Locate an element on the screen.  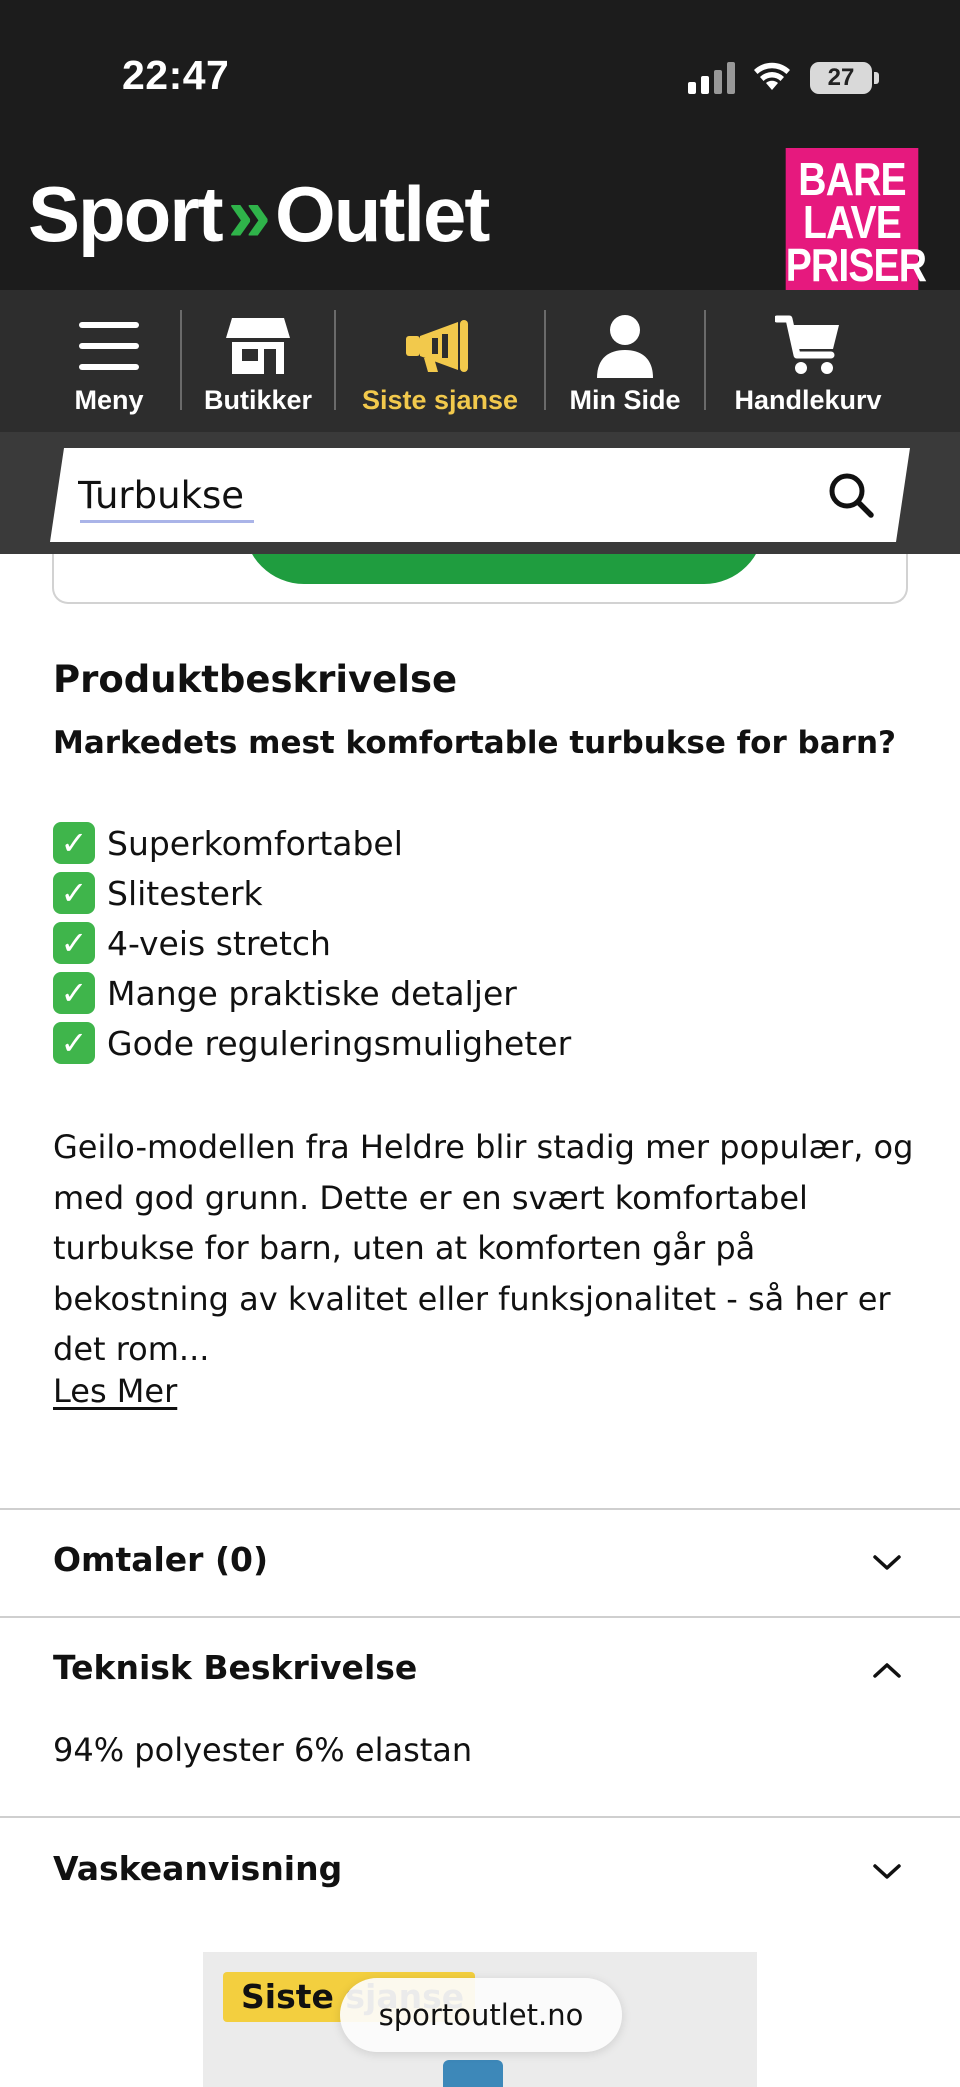
brand-header: Sport» Outlet BARE LAVE PRISER is located at coordinates (480, 225).